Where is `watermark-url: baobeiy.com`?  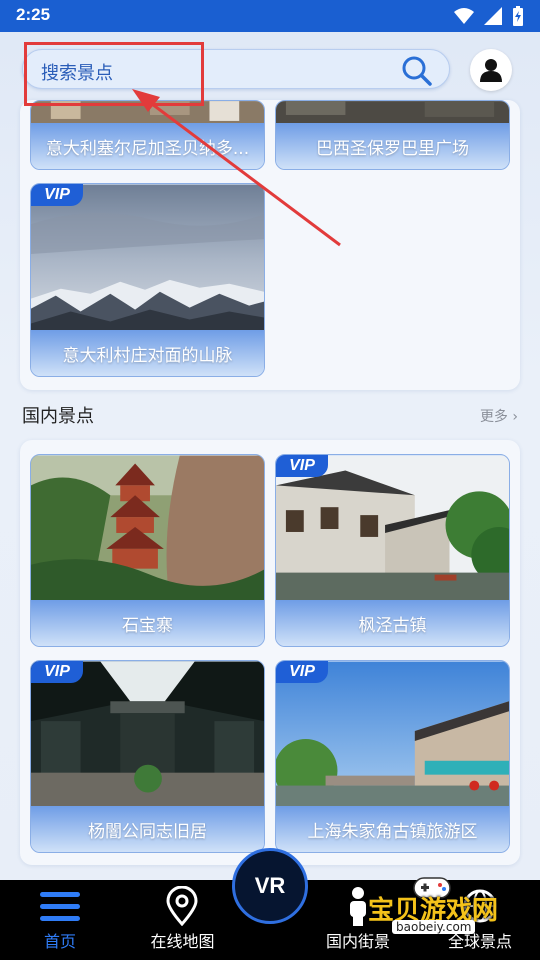 watermark-url: baobeiy.com is located at coordinates (434, 927).